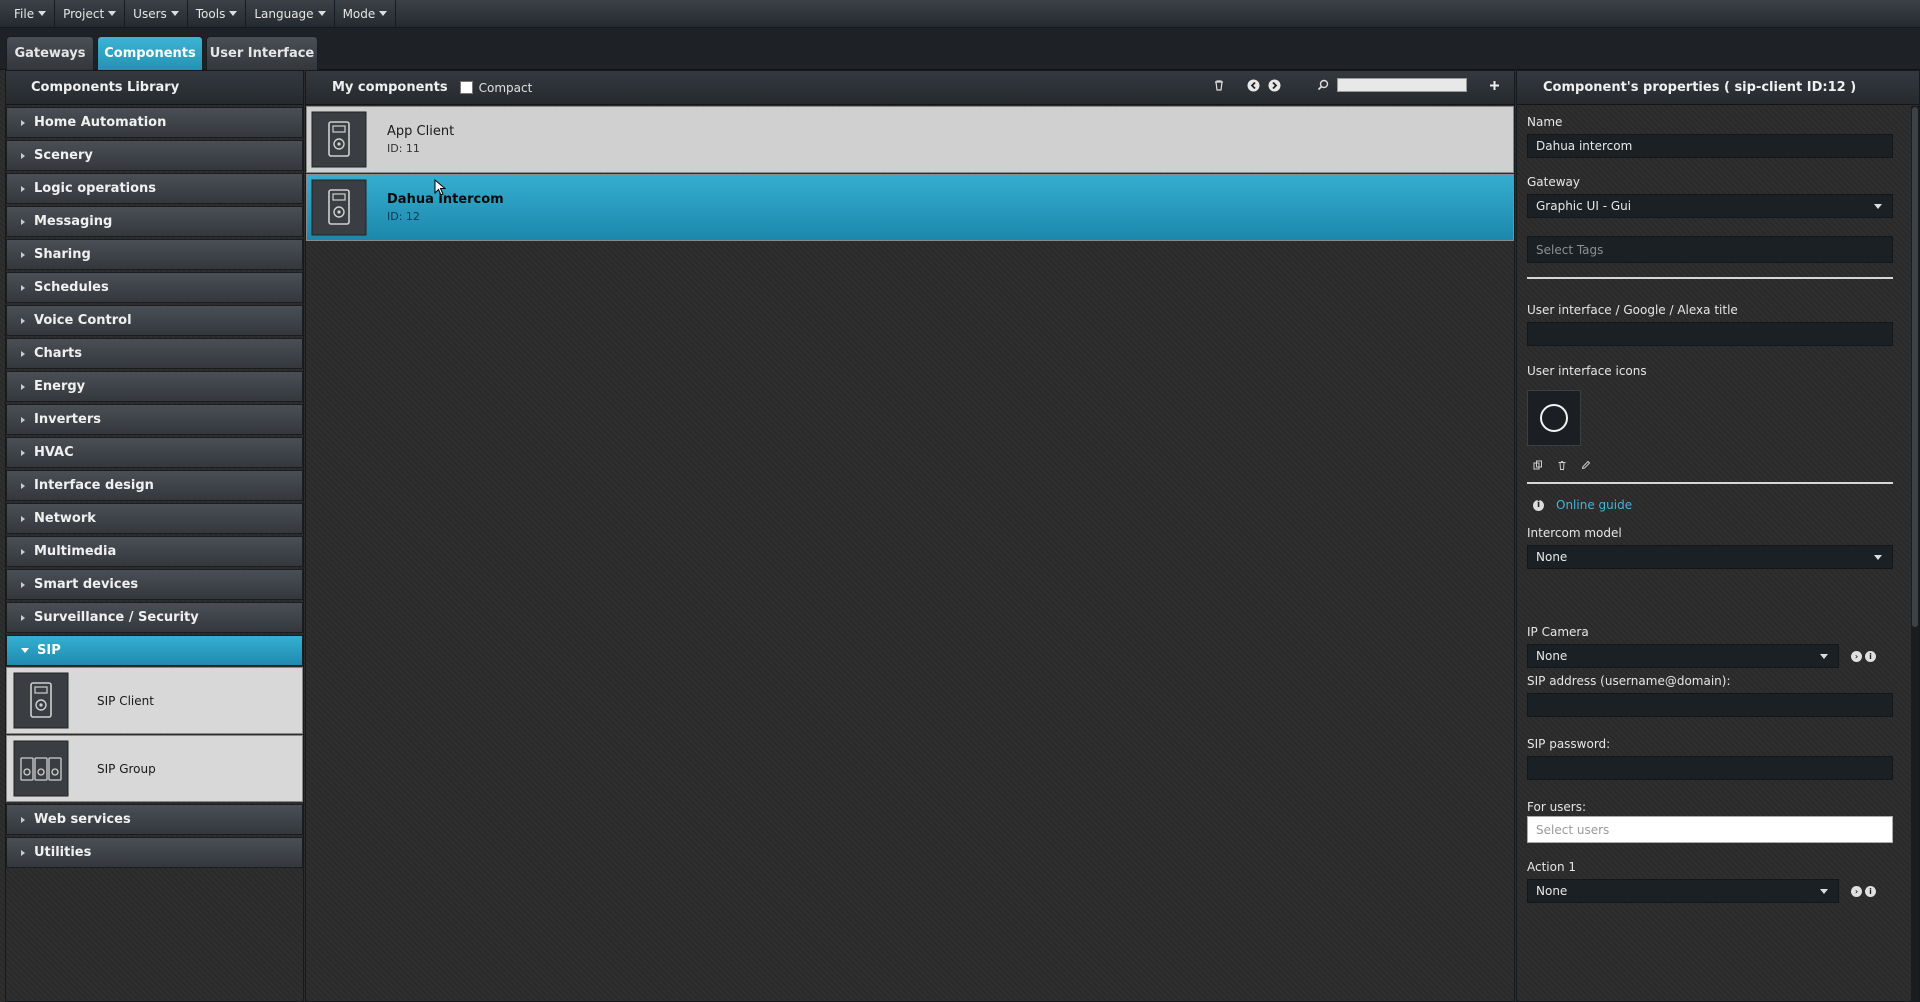 This screenshot has width=1920, height=1002. Describe the element at coordinates (84, 13) in the screenshot. I see `menu-project-label: Project` at that location.